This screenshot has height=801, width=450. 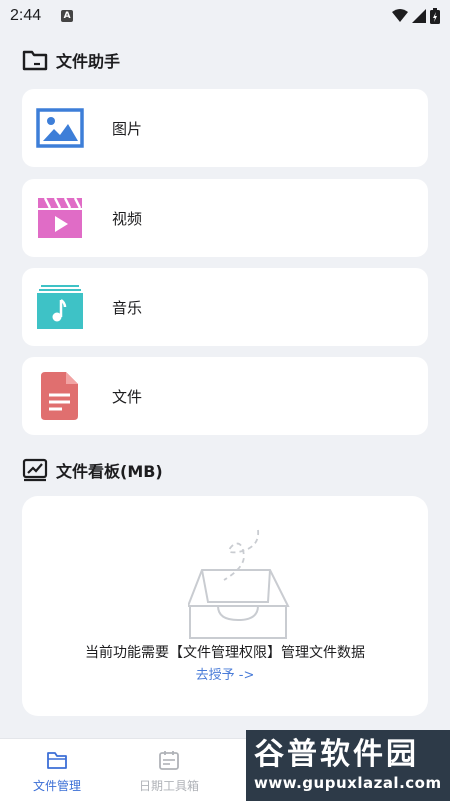 I want to click on file-helper-title: 文件助手, so click(x=88, y=61).